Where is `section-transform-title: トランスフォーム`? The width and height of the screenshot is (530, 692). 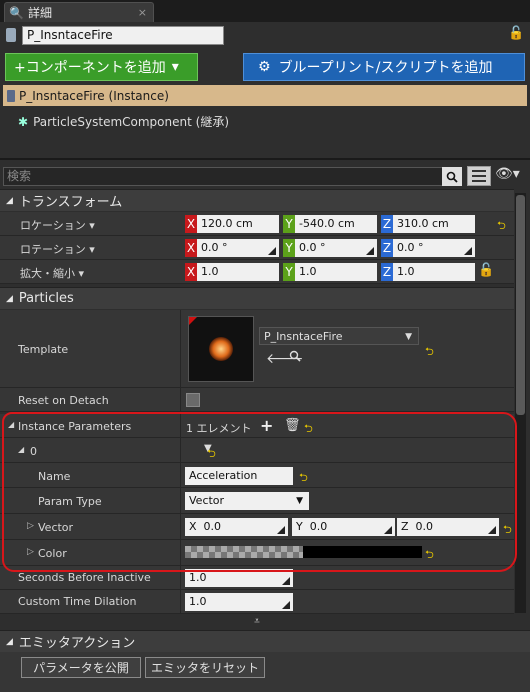 section-transform-title: トランスフォーム is located at coordinates (70, 202).